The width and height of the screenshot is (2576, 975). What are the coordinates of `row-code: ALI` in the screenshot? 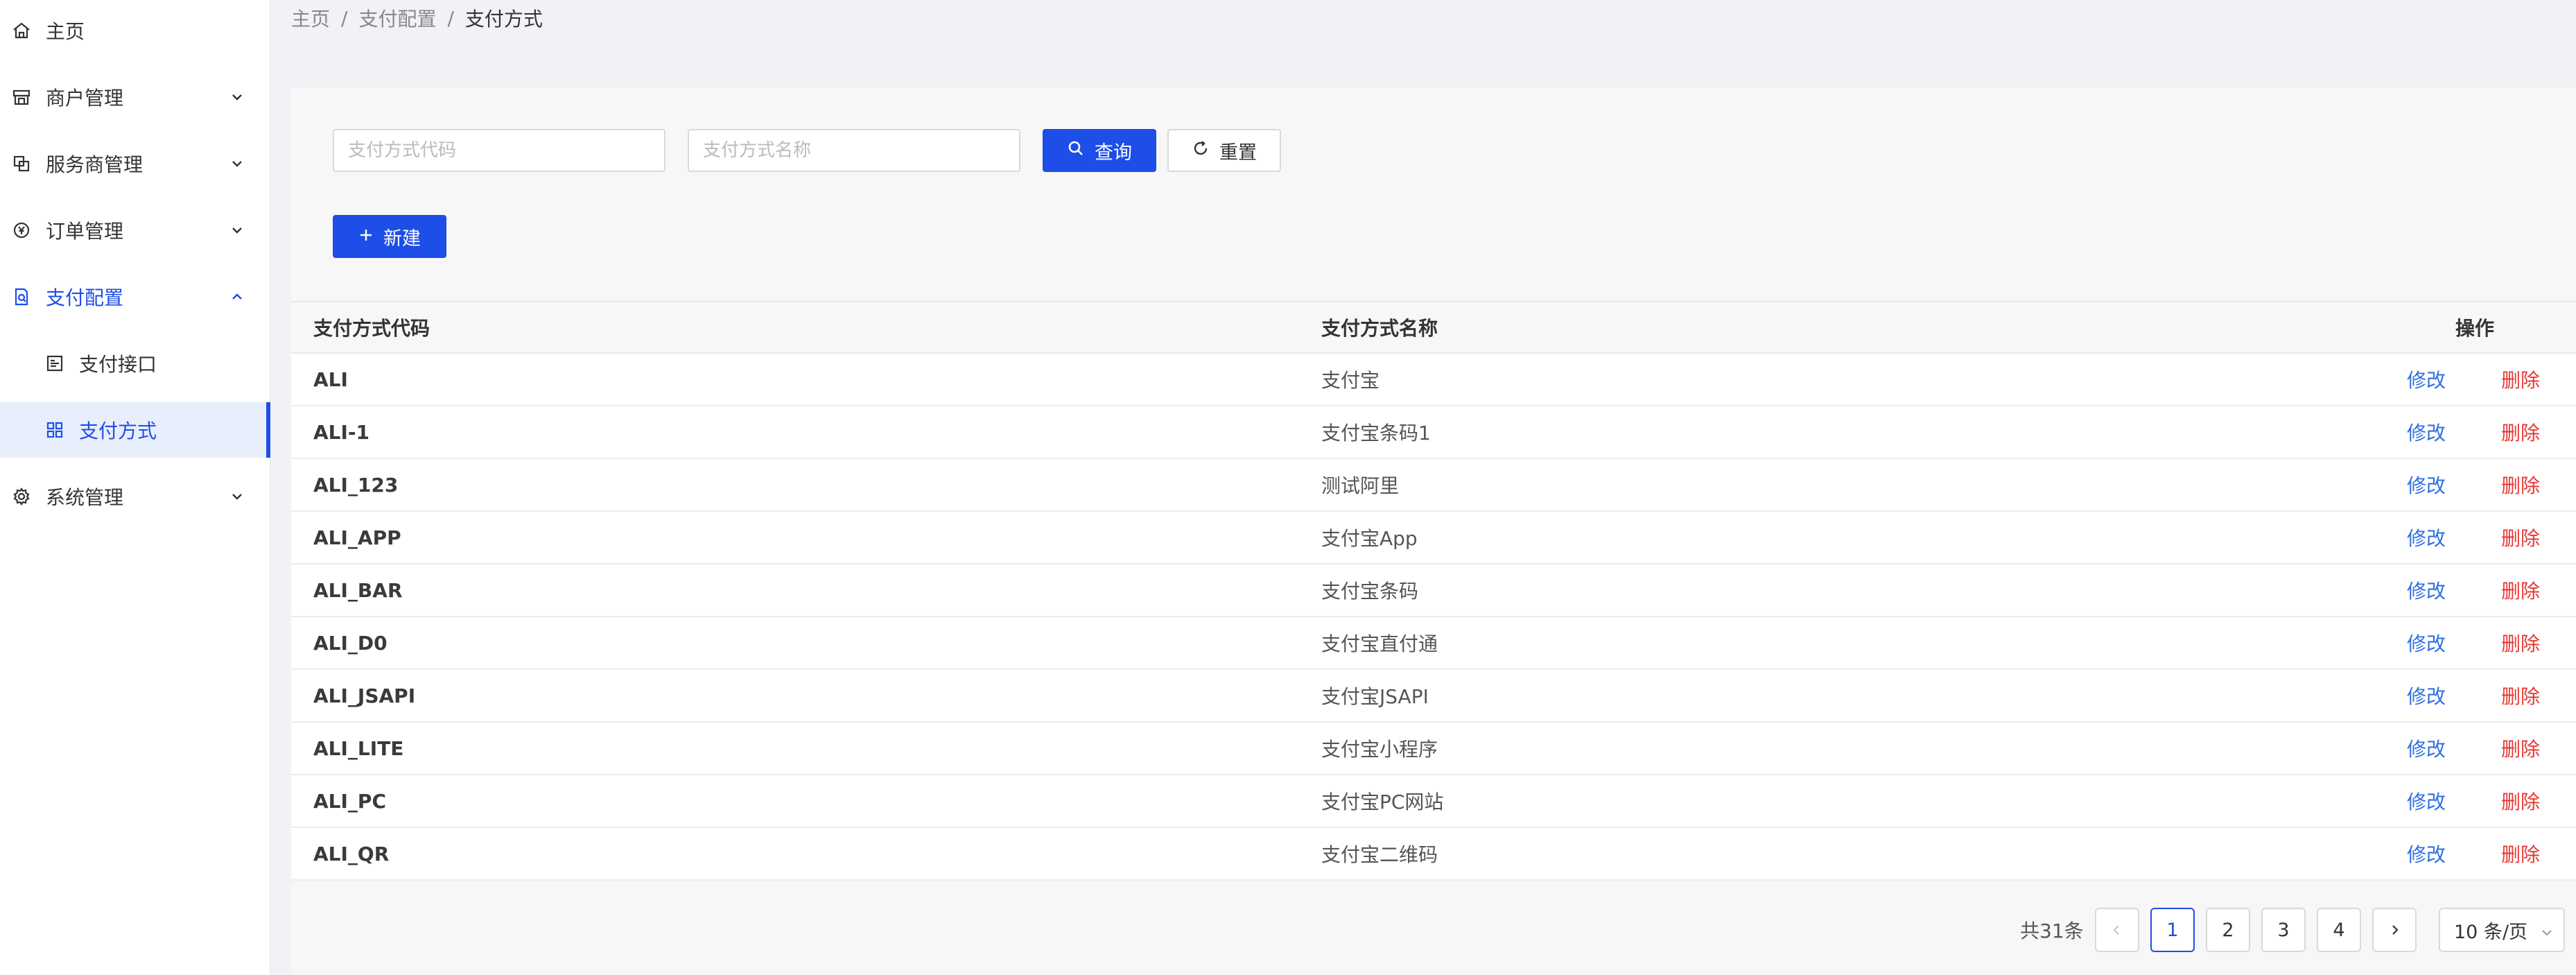 It's located at (330, 380).